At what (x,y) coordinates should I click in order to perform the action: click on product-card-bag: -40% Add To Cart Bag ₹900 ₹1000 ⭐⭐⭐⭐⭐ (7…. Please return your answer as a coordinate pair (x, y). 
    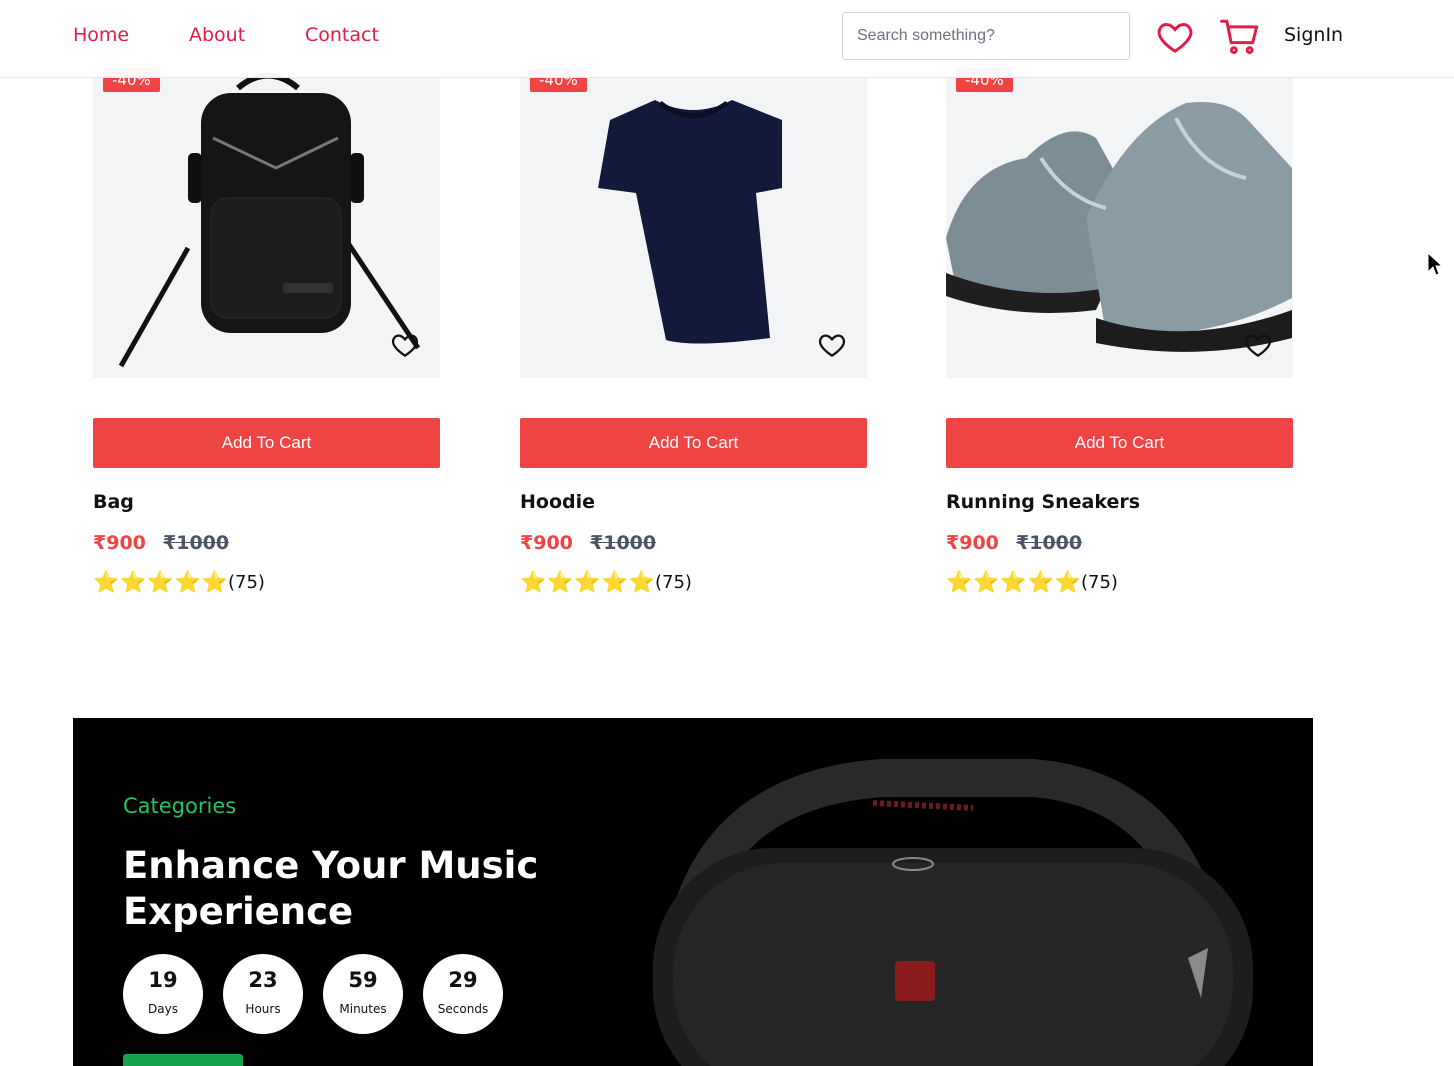
    Looking at the image, I should click on (266, 321).